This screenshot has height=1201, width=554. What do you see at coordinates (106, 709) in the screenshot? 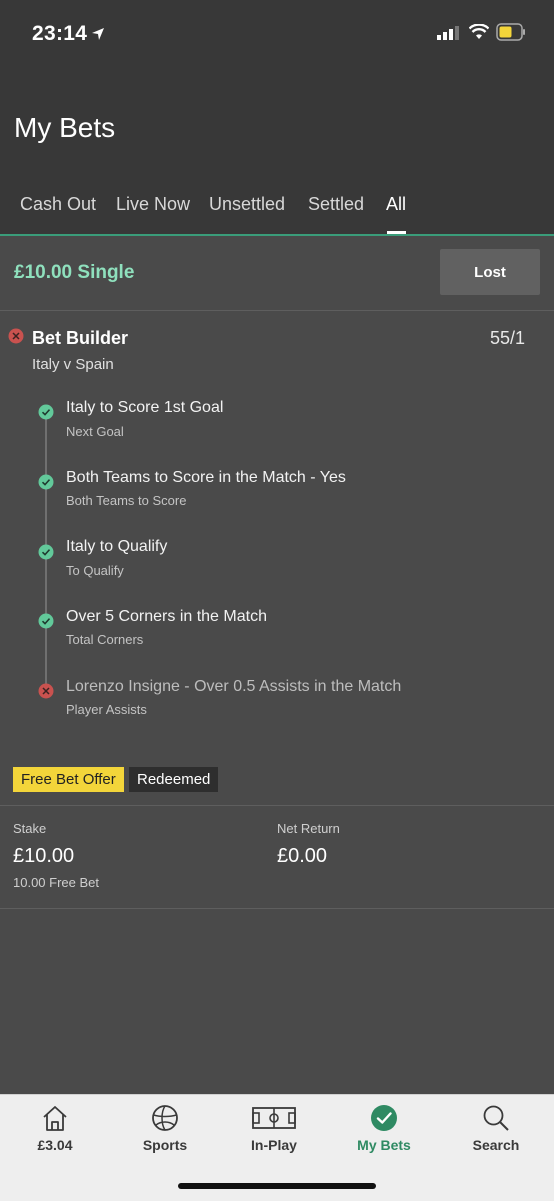
I see `selection-market: Player Assists` at bounding box center [106, 709].